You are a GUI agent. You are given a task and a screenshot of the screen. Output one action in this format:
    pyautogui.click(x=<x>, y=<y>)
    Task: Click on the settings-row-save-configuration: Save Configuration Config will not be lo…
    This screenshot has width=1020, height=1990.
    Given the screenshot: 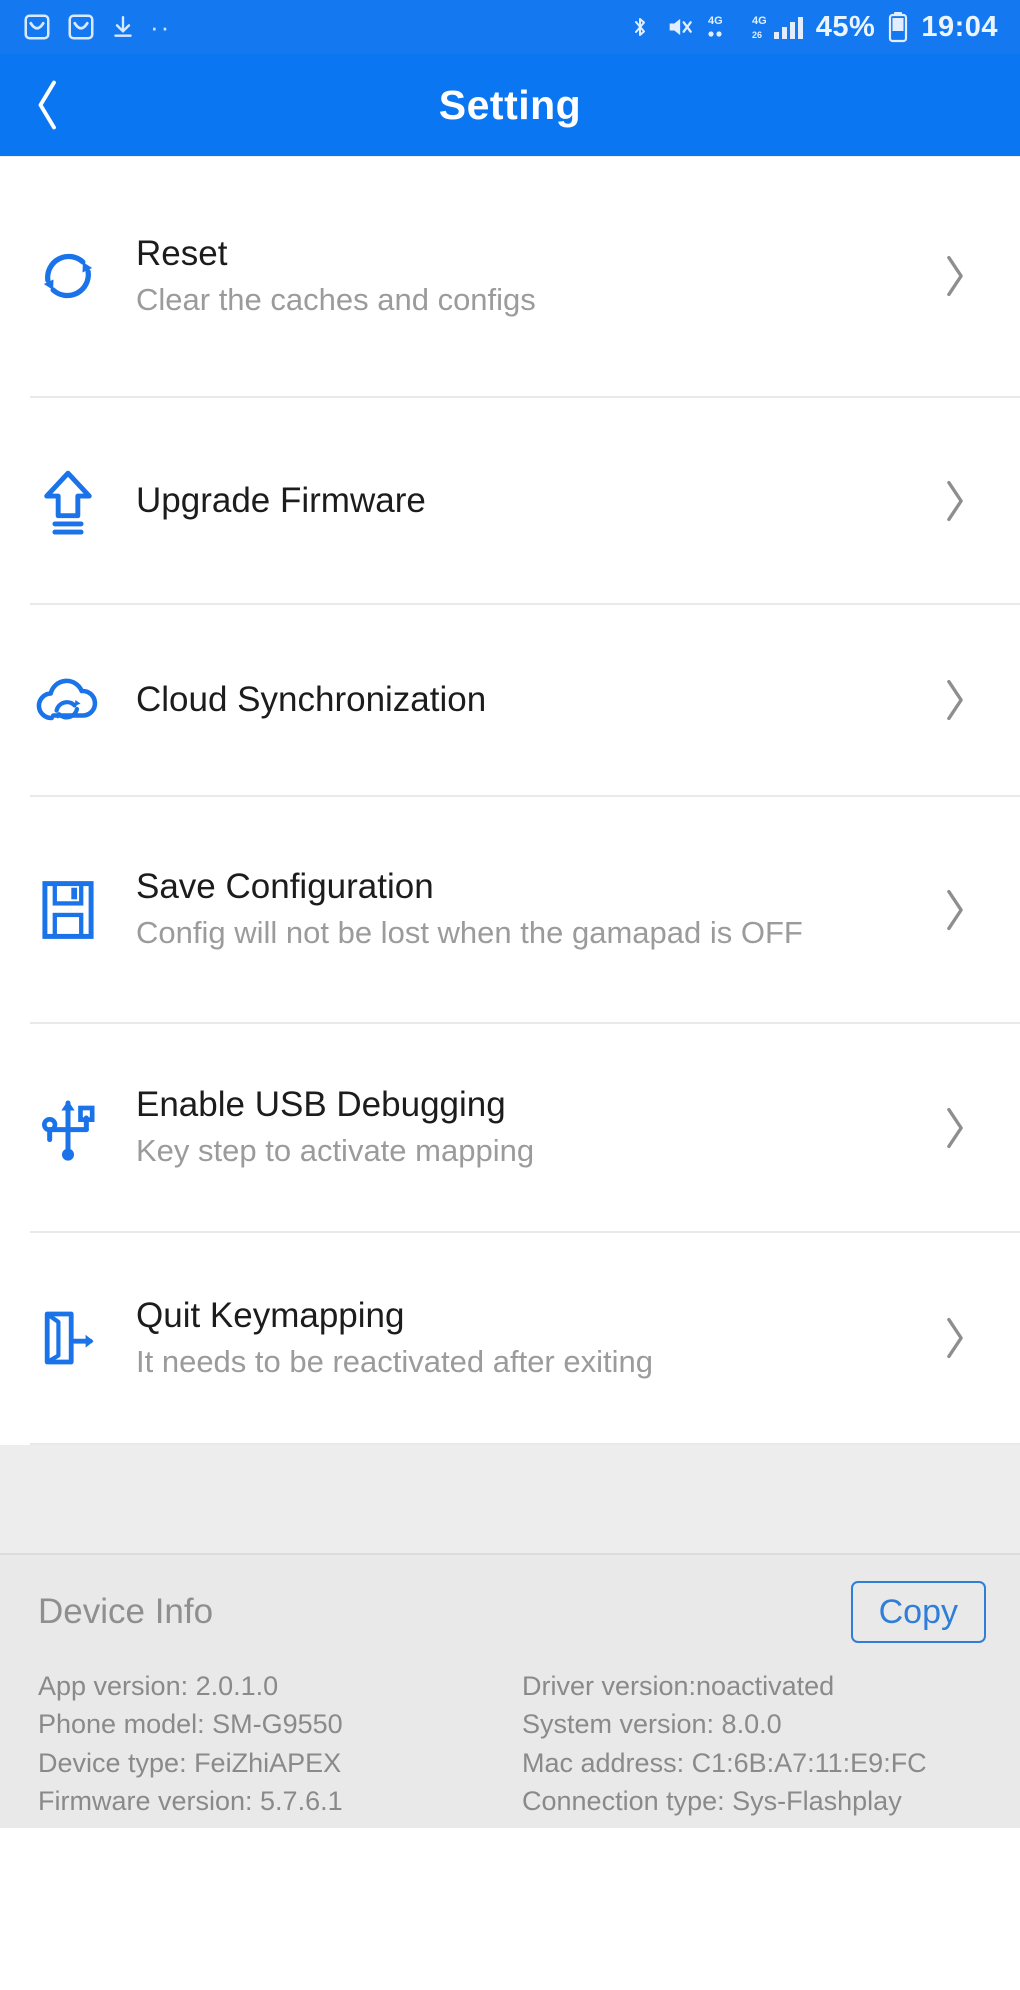 What is the action you would take?
    pyautogui.click(x=510, y=909)
    